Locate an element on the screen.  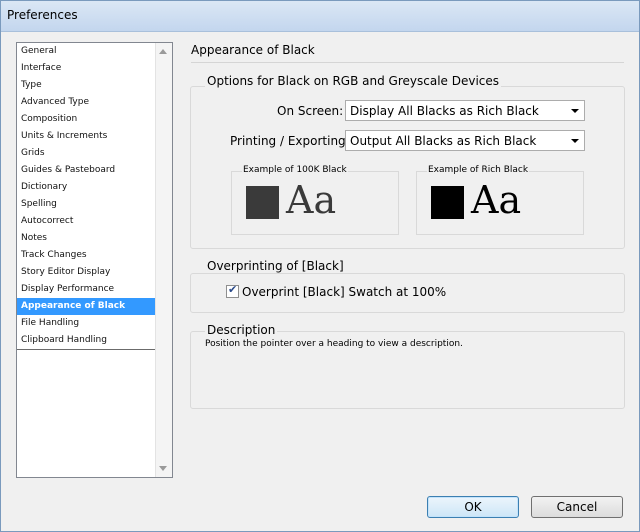
category-item: Track Changes is located at coordinates (86, 255).